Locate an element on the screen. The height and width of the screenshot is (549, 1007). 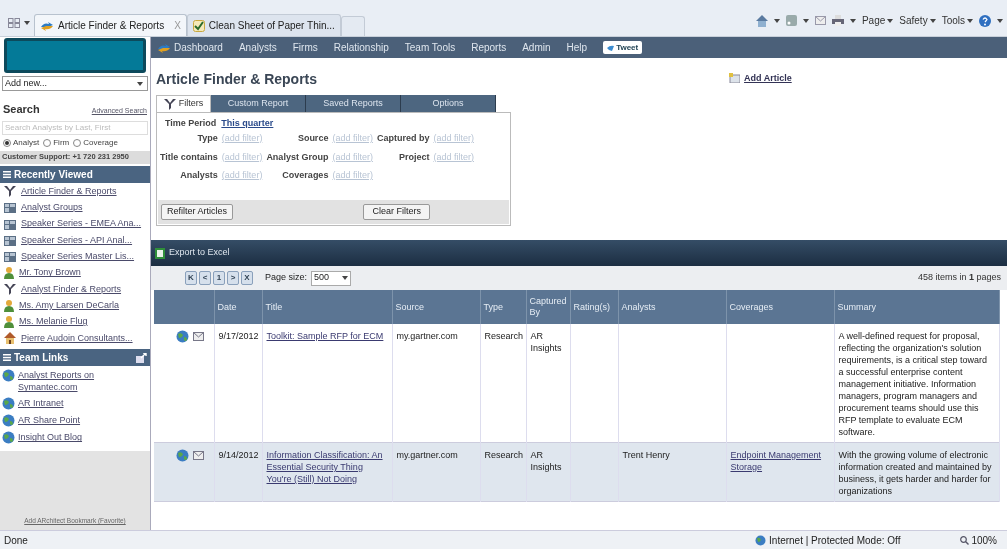
menu-button: Safety is located at coordinates (917, 20).